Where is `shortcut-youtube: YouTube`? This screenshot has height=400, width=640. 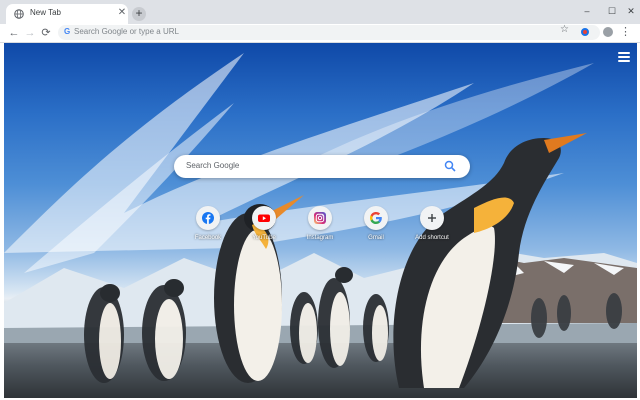 shortcut-youtube: YouTube is located at coordinates (264, 226).